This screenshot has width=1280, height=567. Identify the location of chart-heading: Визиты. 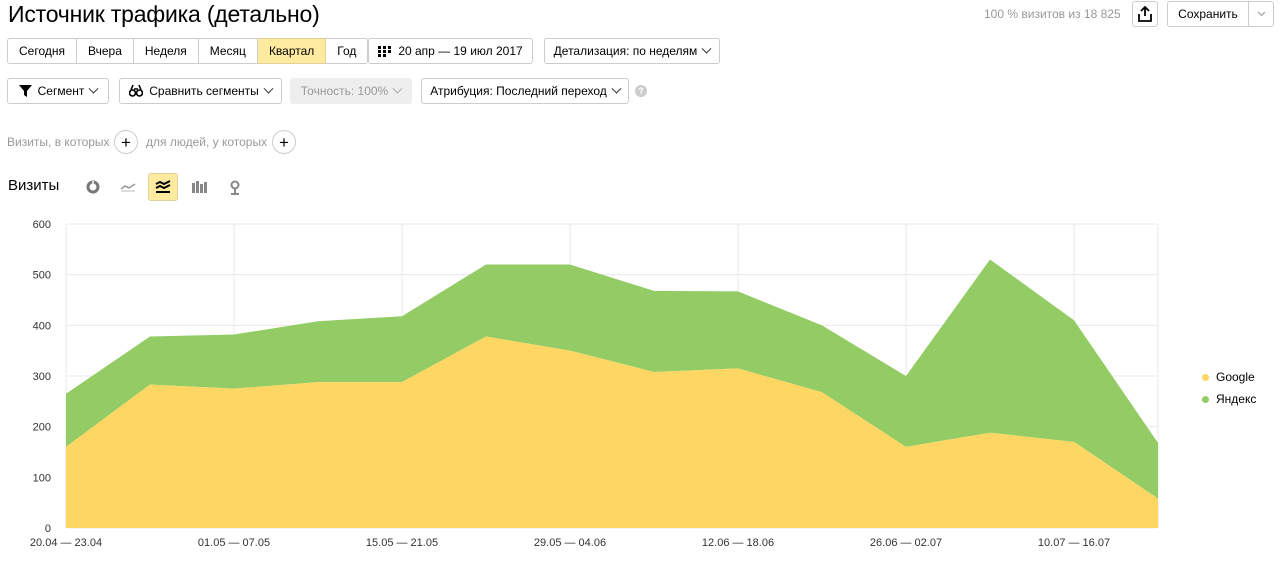
(34, 185).